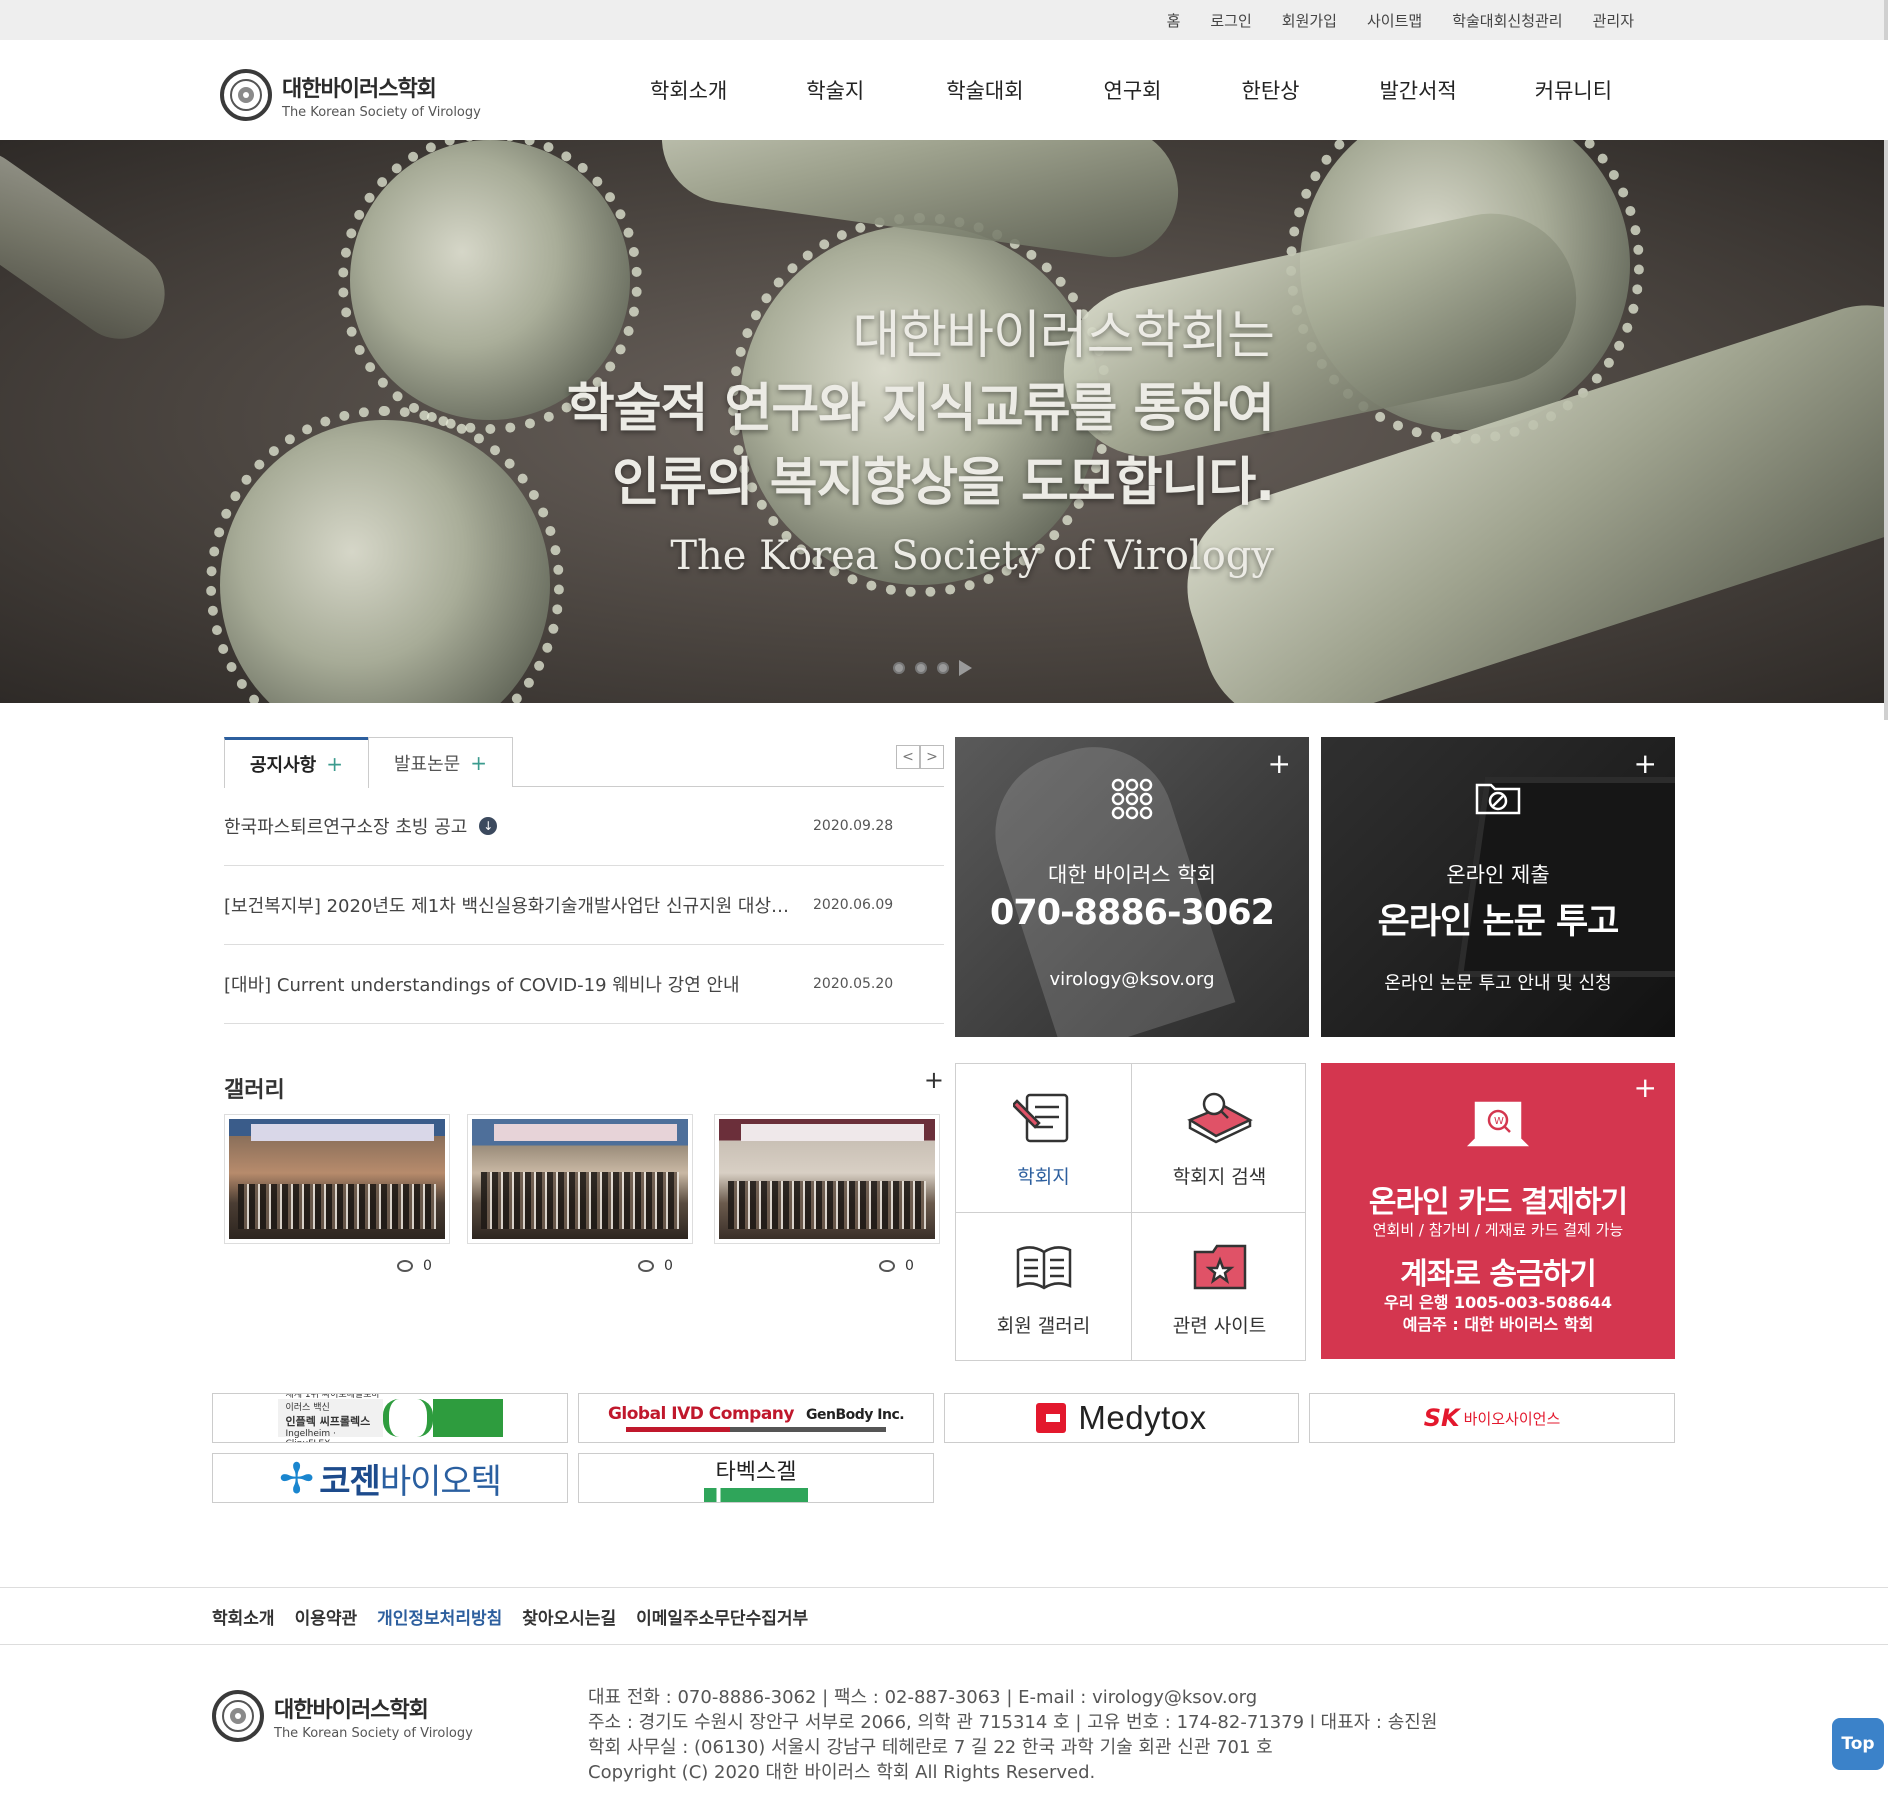  Describe the element at coordinates (853, 905) in the screenshot. I see `notice-date: 2020.06.09` at that location.